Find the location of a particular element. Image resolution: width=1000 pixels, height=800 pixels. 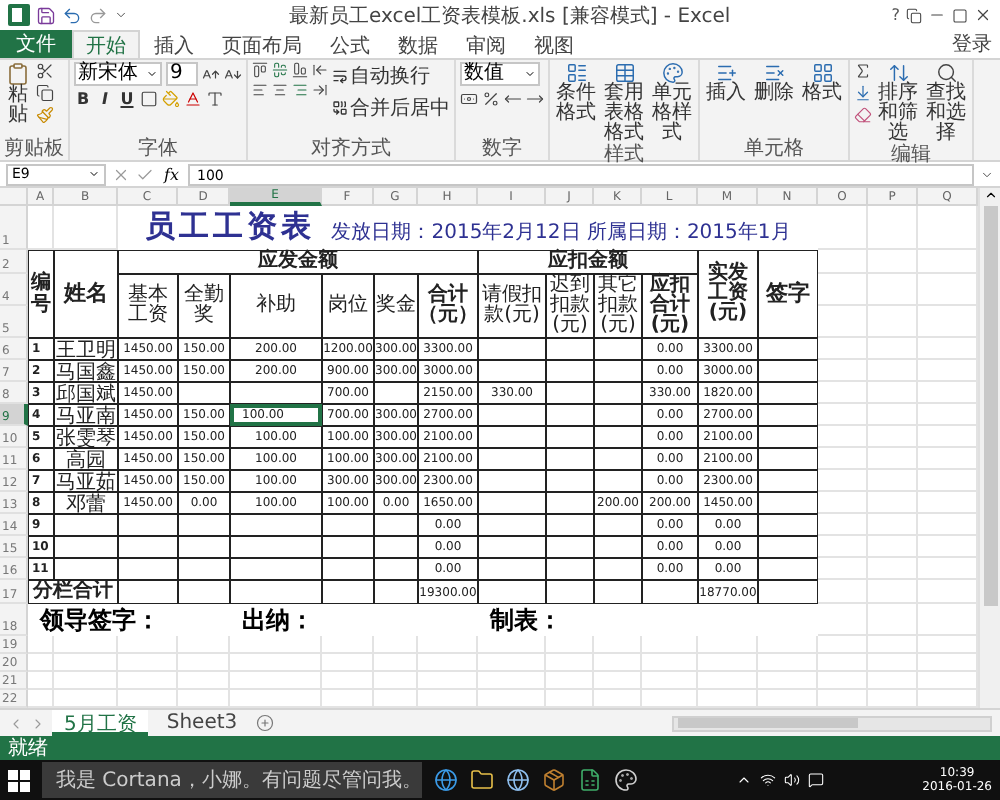

increase-decimal-icon is located at coordinates (535, 99).